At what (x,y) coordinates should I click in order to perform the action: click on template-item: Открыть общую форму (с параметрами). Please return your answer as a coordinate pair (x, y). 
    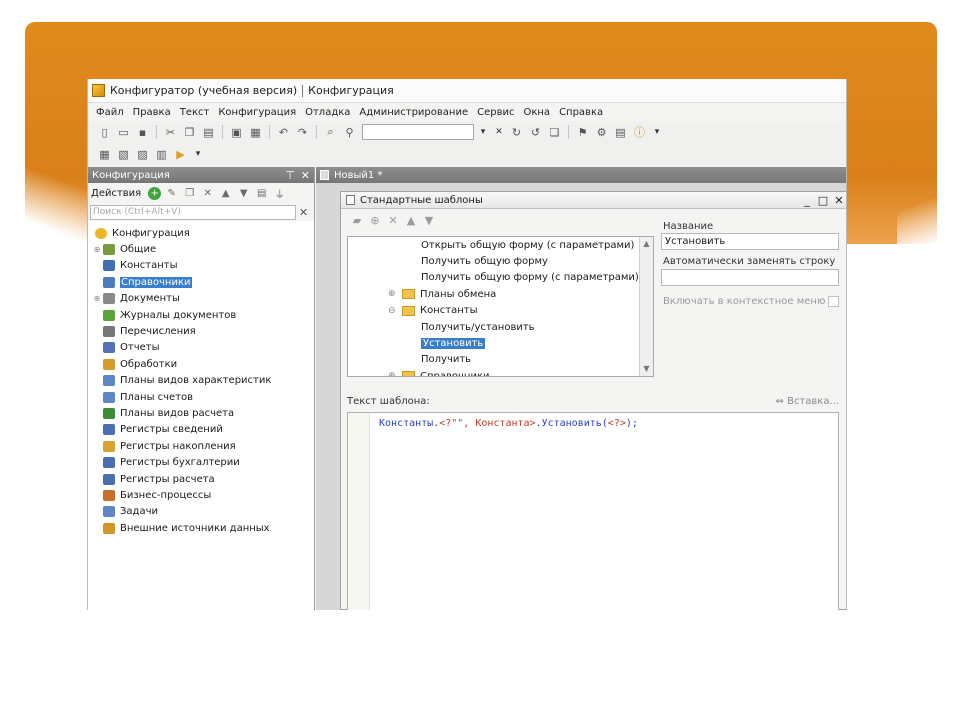
    Looking at the image, I should click on (527, 245).